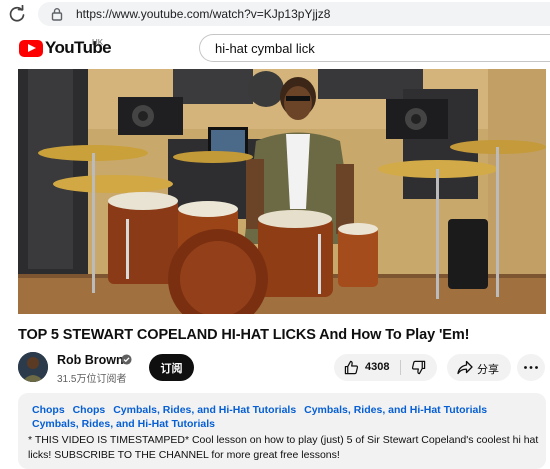  Describe the element at coordinates (488, 370) in the screenshot. I see `share-label: 分享` at that location.